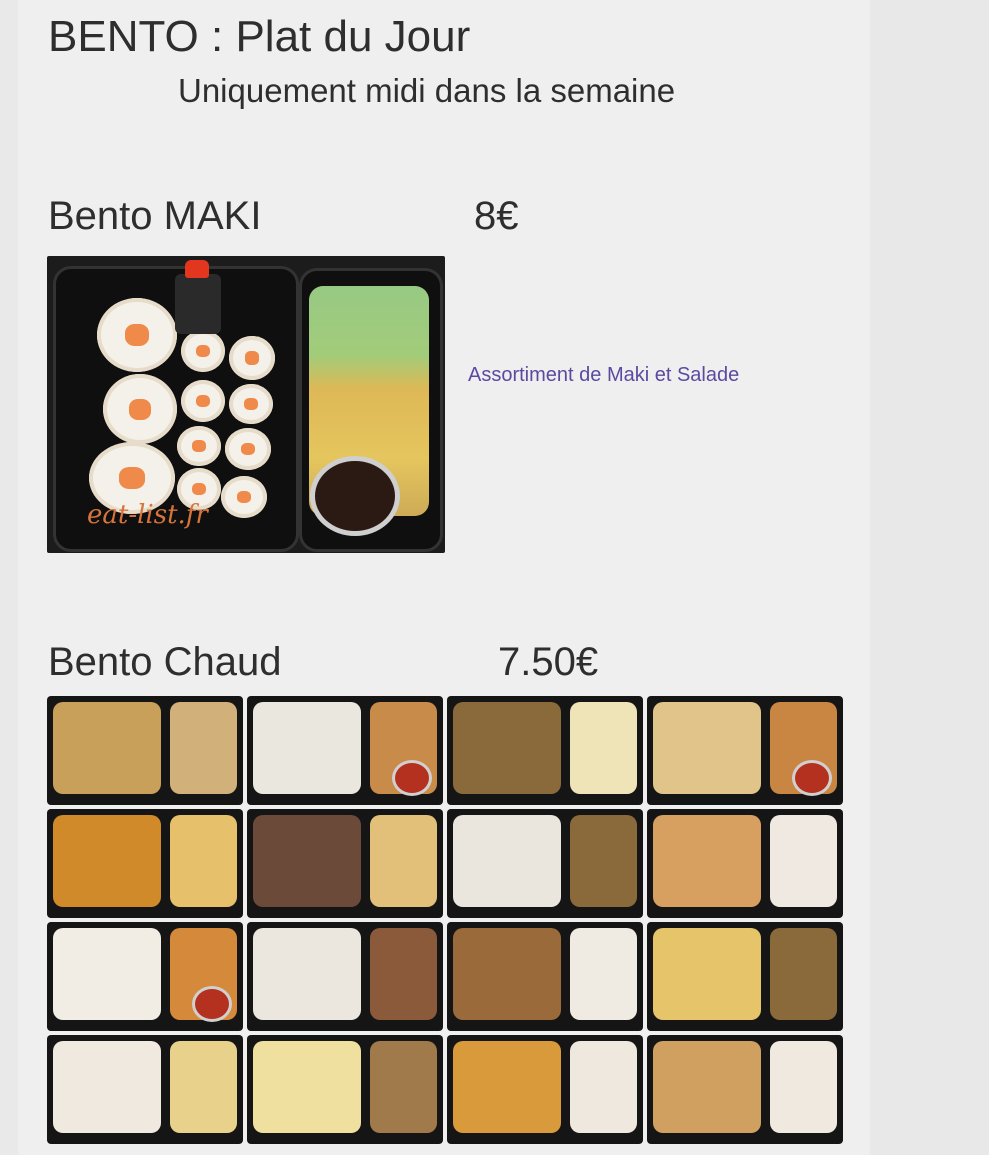 This screenshot has width=989, height=1155. What do you see at coordinates (929, 577) in the screenshot?
I see `page-edge` at bounding box center [929, 577].